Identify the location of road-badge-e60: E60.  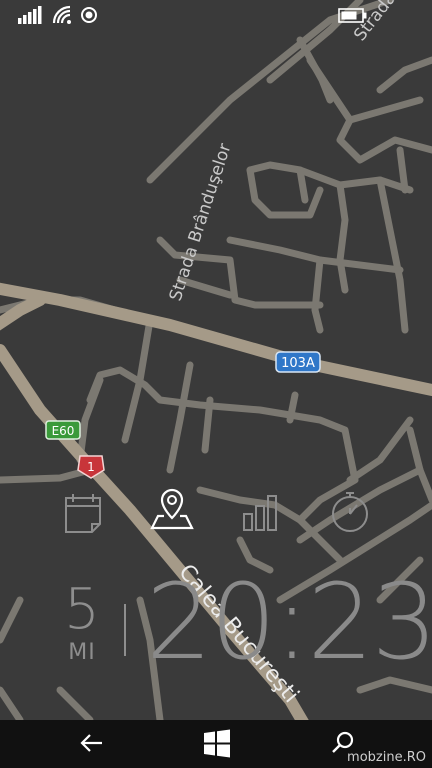
(63, 430).